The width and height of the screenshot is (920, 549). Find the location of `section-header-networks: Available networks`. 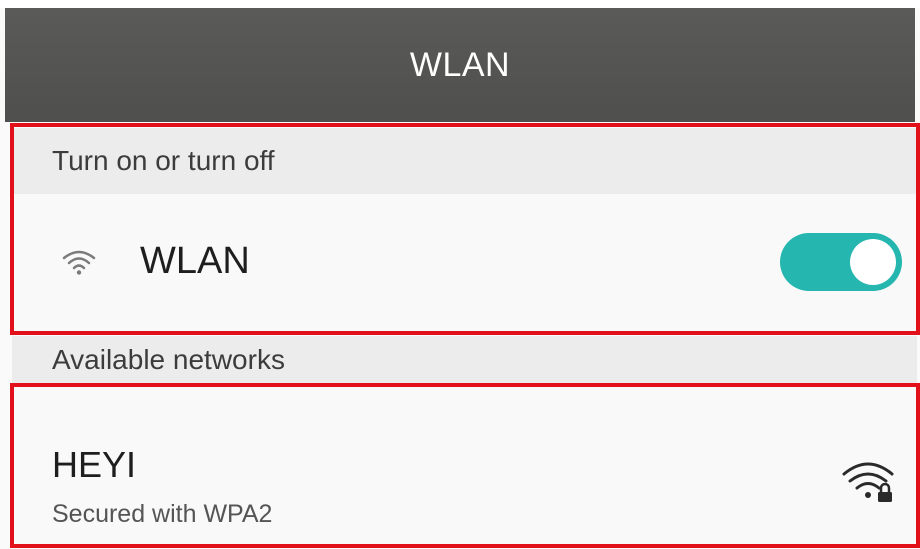

section-header-networks: Available networks is located at coordinates (464, 360).